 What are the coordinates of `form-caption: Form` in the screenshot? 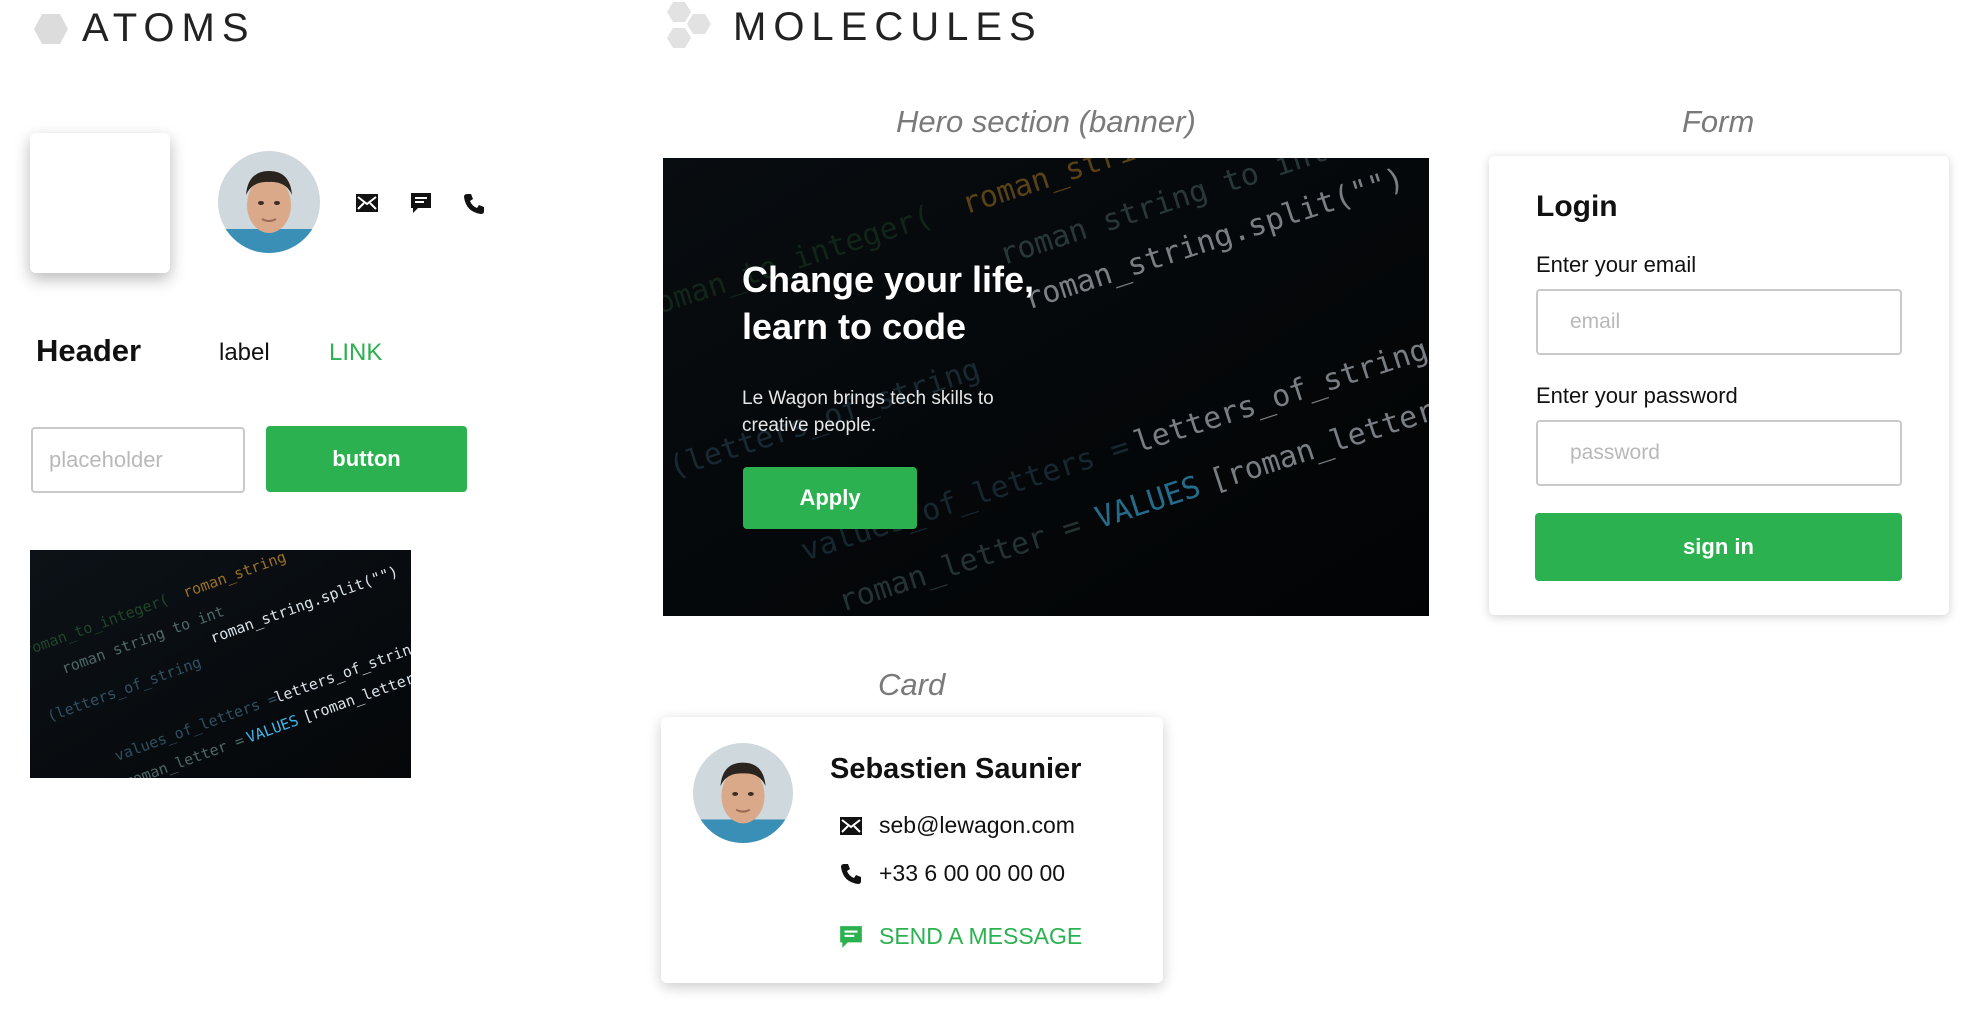 It's located at (1718, 121).